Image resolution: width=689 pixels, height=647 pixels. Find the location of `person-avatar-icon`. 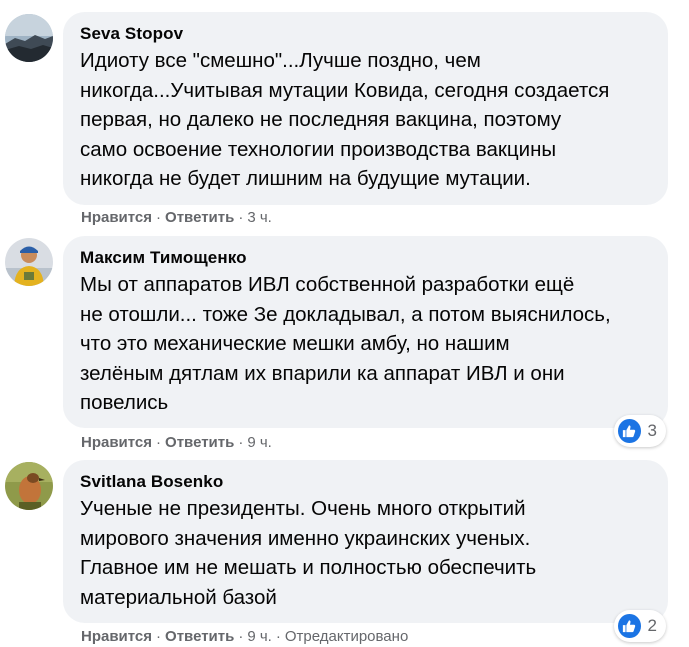

person-avatar-icon is located at coordinates (29, 262).